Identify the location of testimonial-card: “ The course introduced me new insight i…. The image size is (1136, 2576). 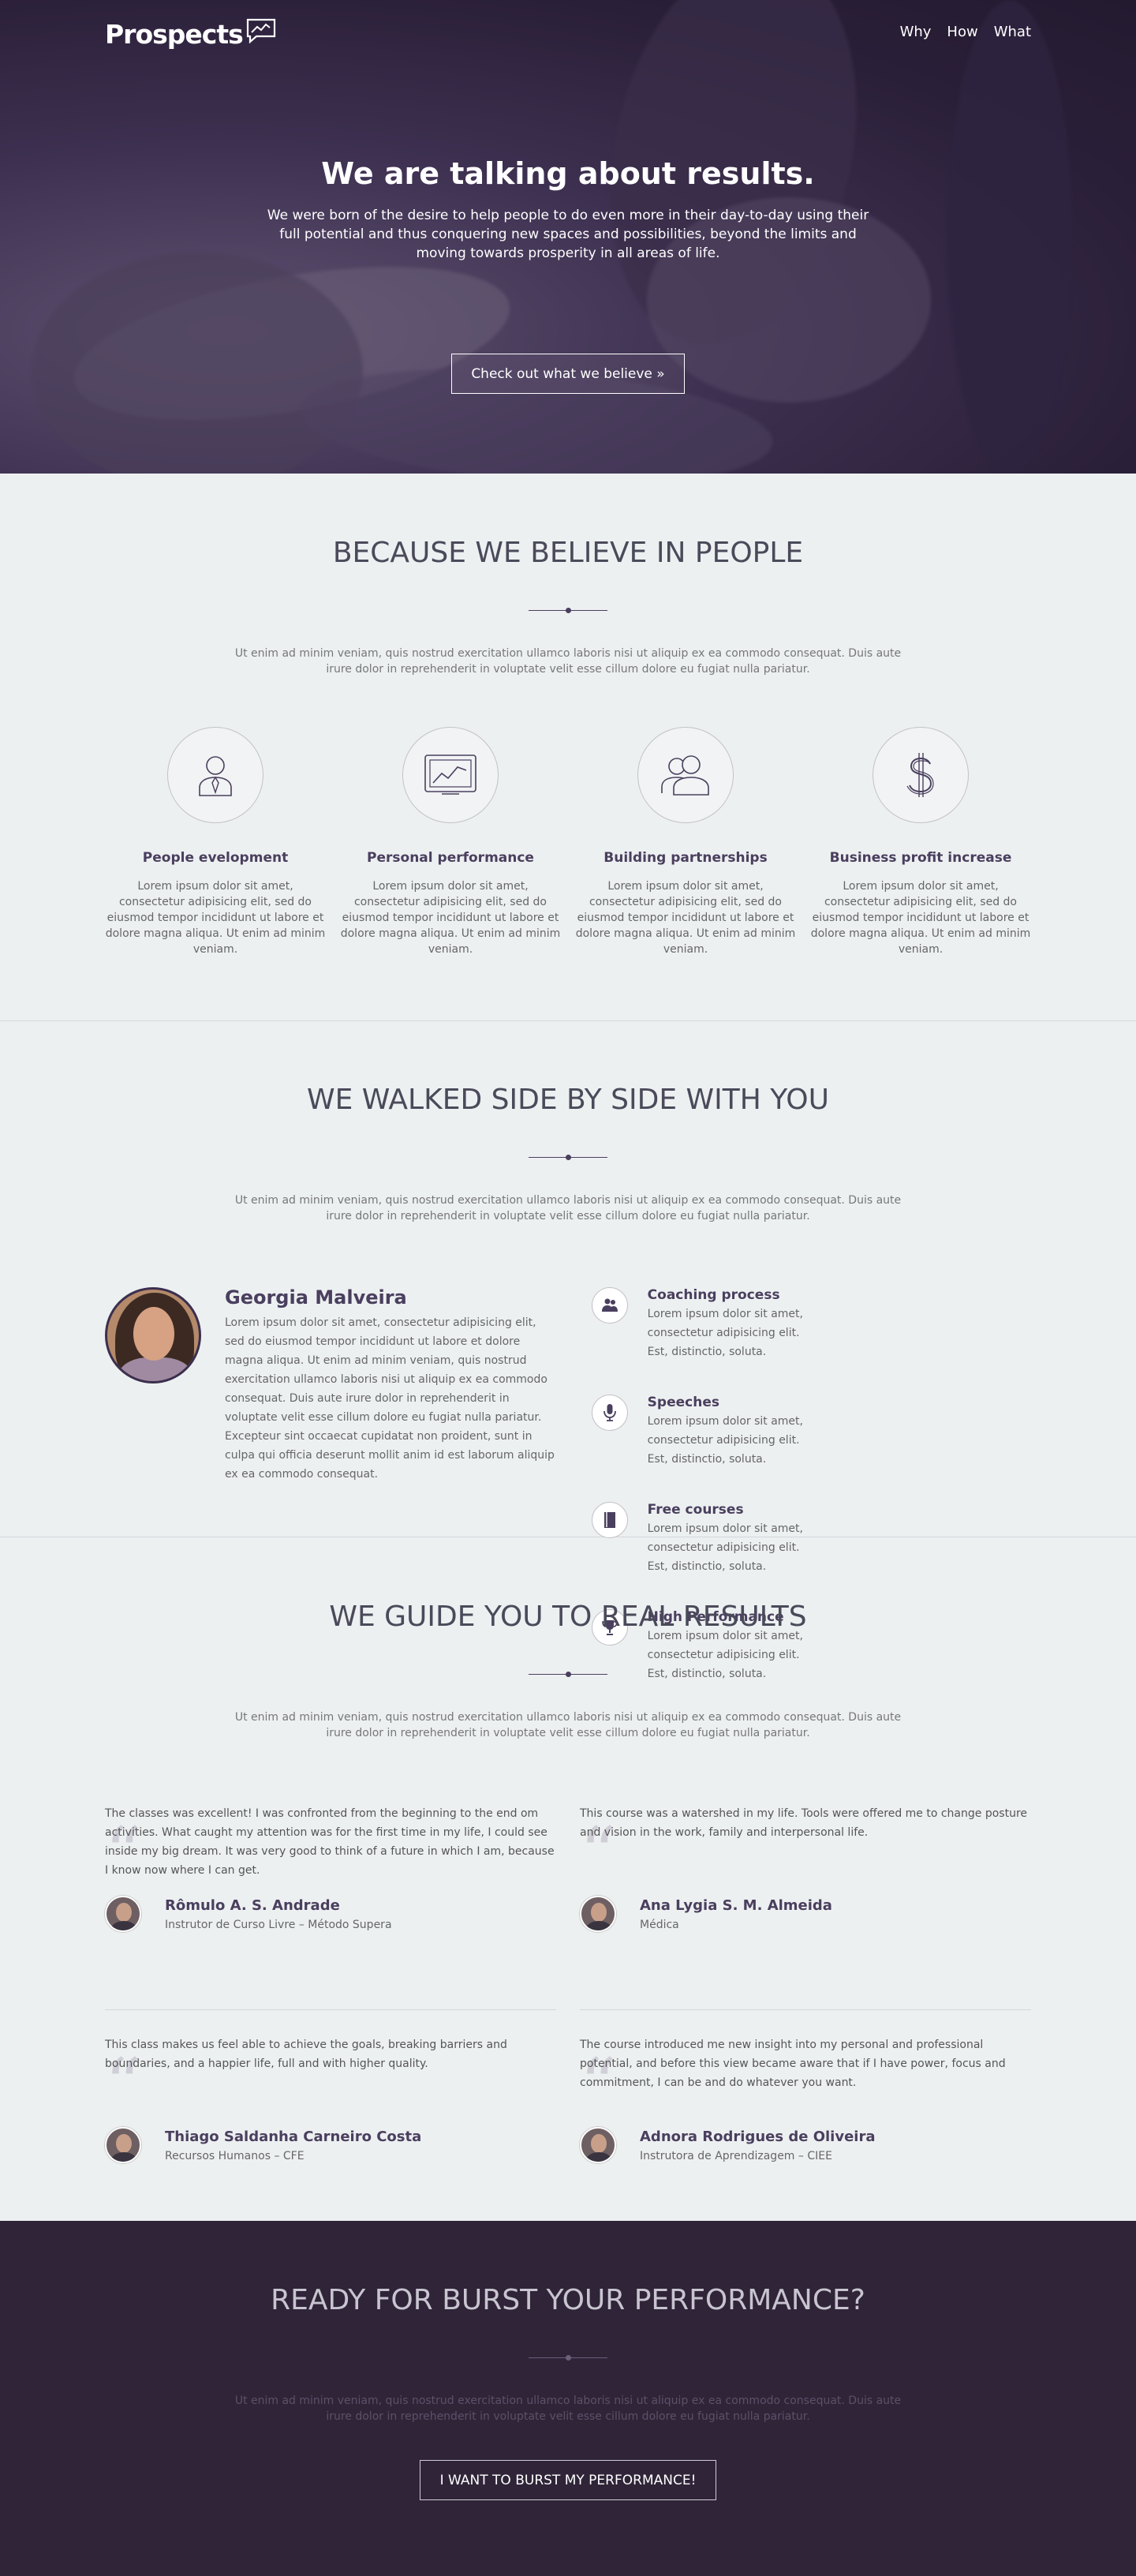
(805, 2086).